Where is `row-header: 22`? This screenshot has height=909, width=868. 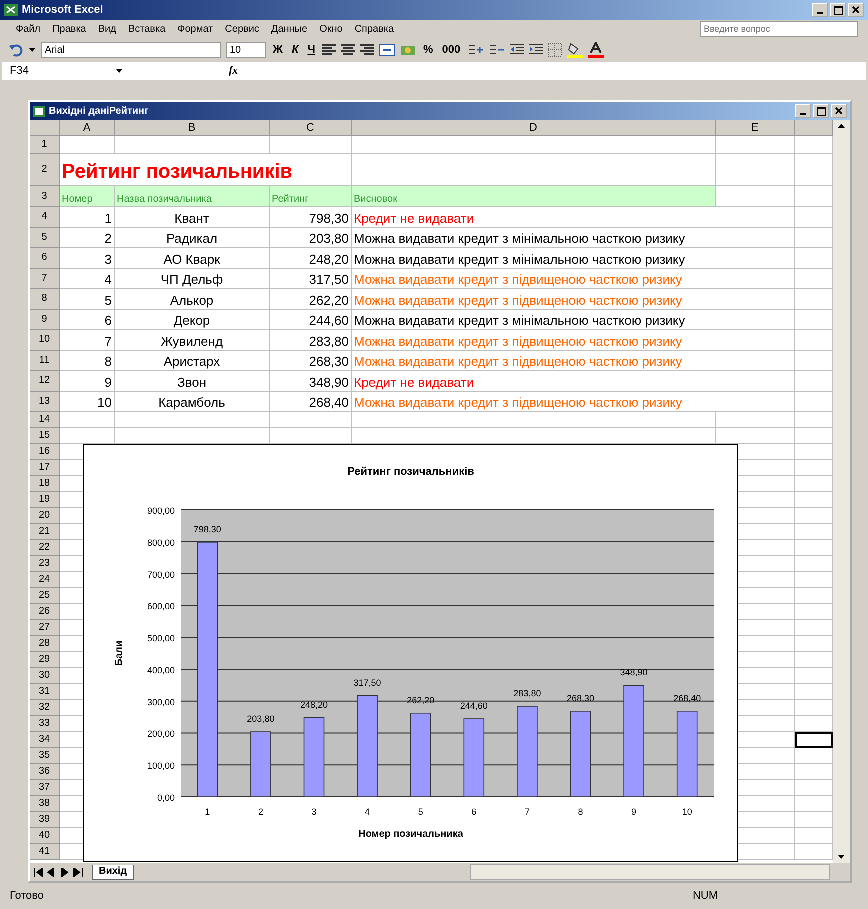 row-header: 22 is located at coordinates (45, 548).